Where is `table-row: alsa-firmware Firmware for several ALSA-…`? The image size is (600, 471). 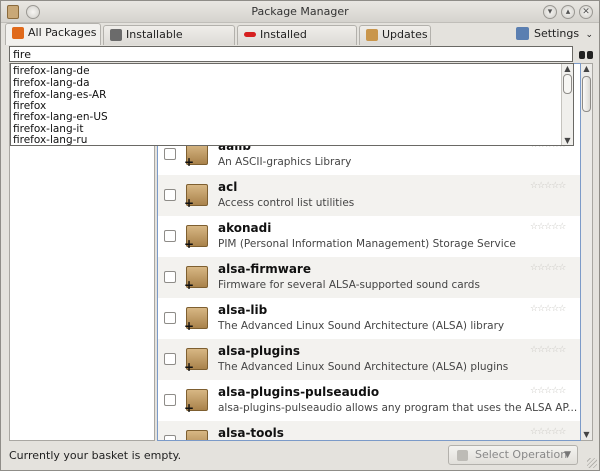 table-row: alsa-firmware Firmware for several ALSA-… is located at coordinates (369, 277).